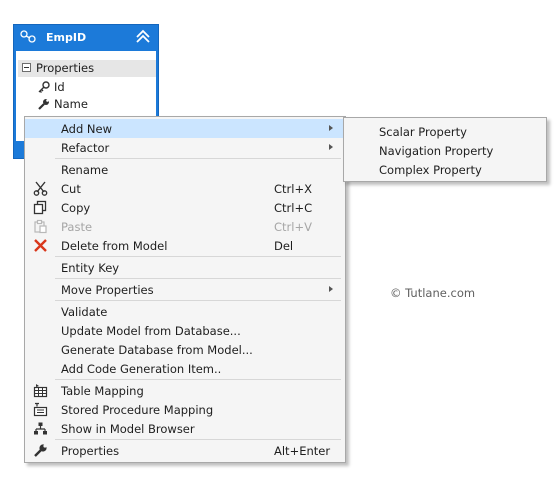 This screenshot has width=556, height=478. I want to click on menu-item-show-in-model-browser: Show in Model Browser, so click(185, 428).